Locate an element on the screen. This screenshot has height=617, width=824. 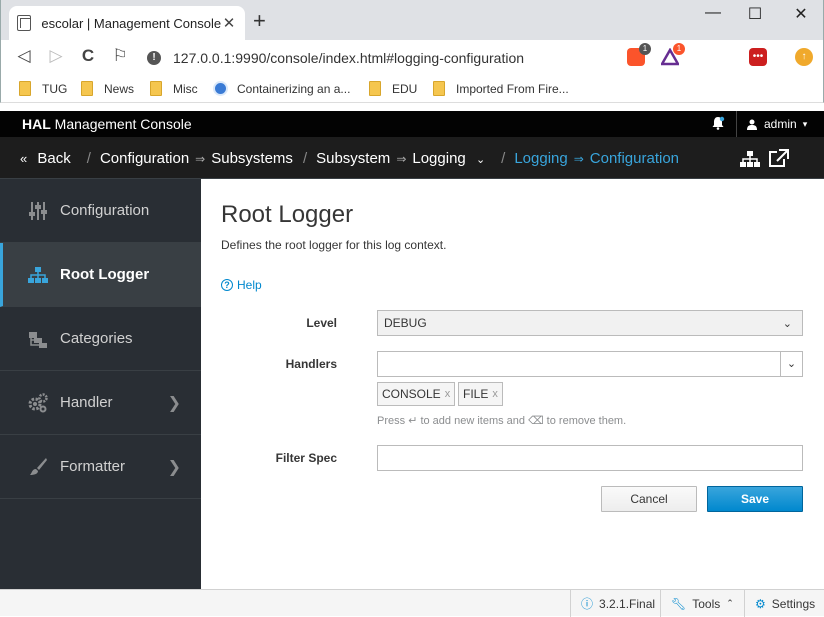
header-divider is located at coordinates (736, 124).